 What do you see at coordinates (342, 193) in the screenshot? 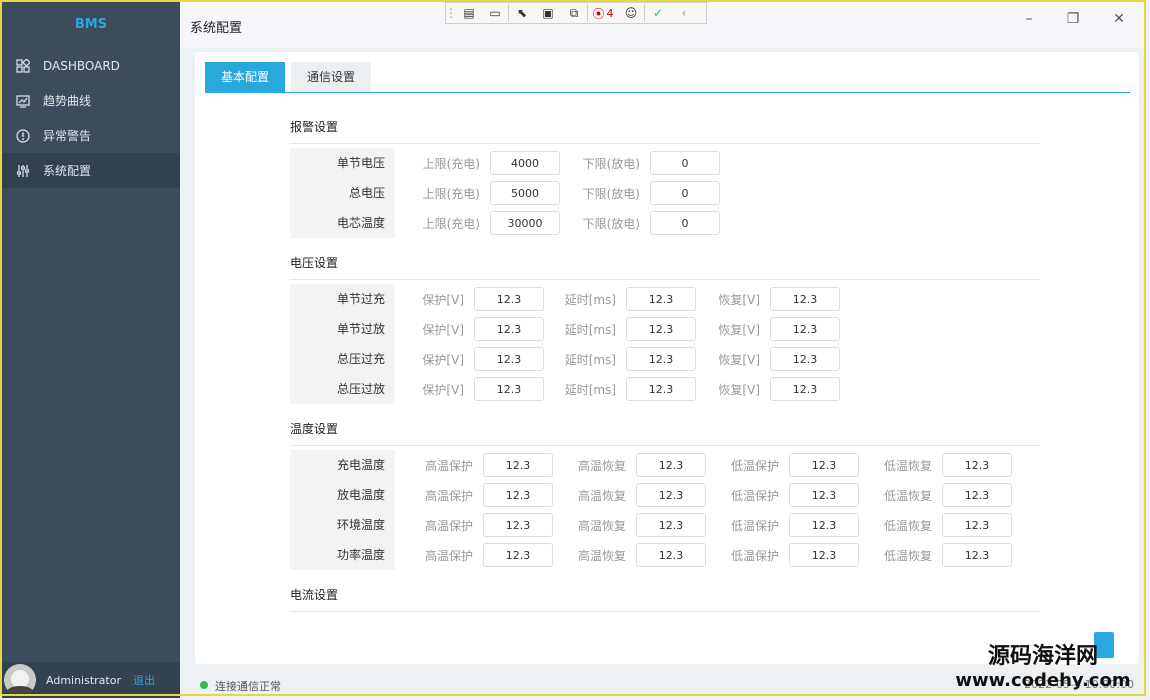
I see `row-label: 总电压` at bounding box center [342, 193].